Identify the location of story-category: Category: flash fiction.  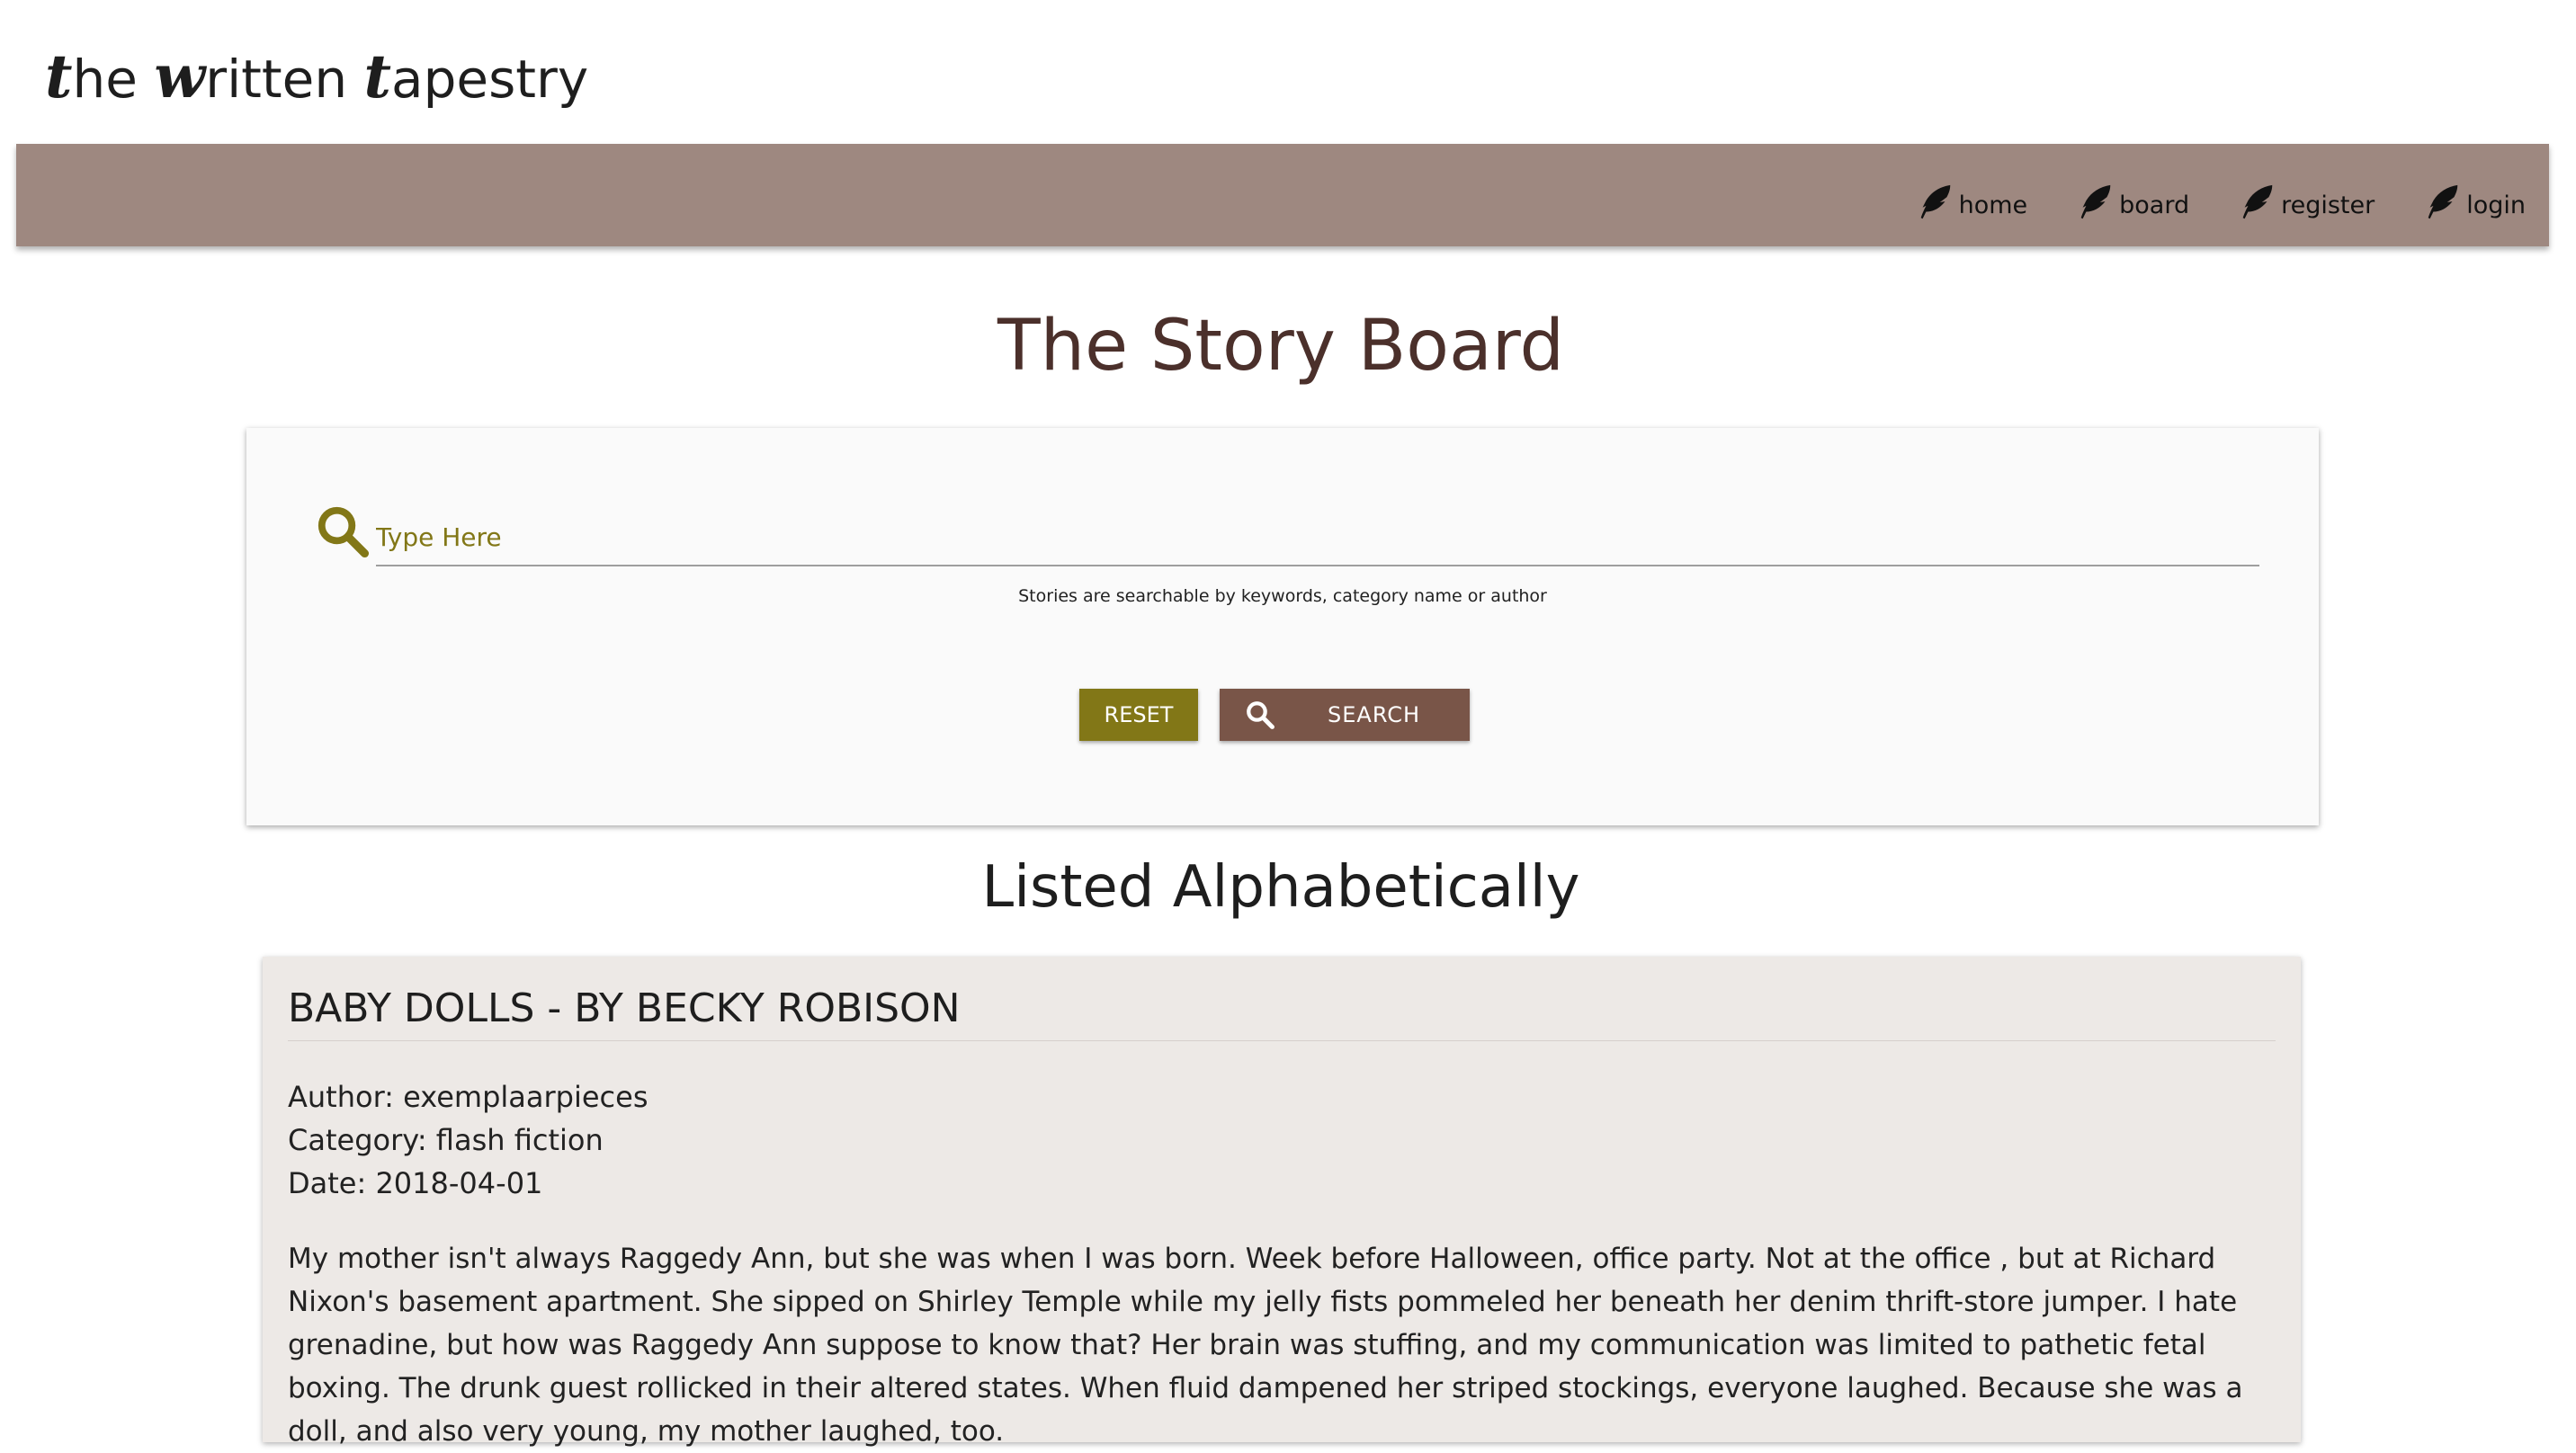
(446, 1140).